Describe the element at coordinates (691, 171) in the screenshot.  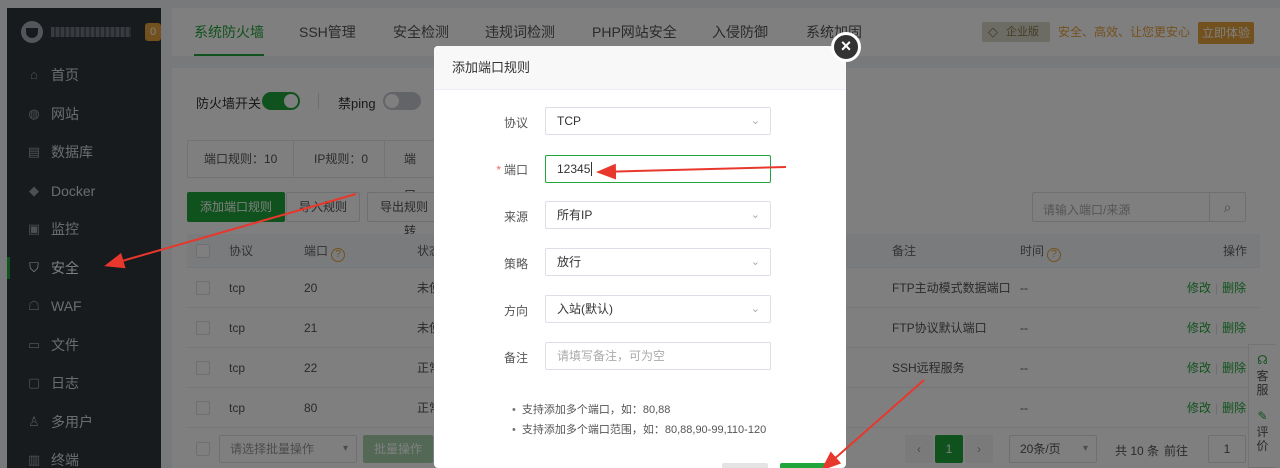
I see `arrow-to-port` at that location.